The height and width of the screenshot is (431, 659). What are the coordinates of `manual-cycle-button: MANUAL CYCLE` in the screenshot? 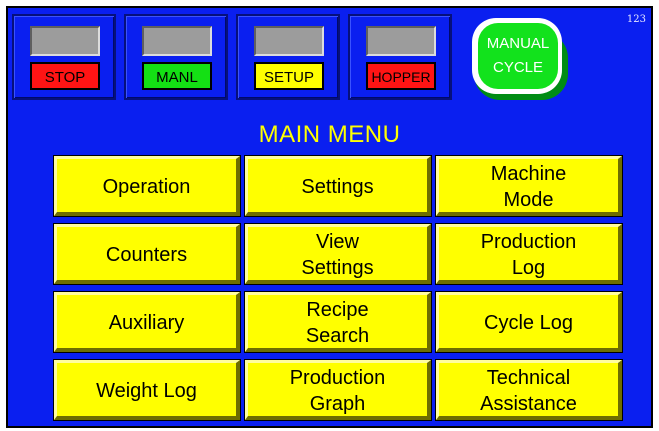 It's located at (522, 60).